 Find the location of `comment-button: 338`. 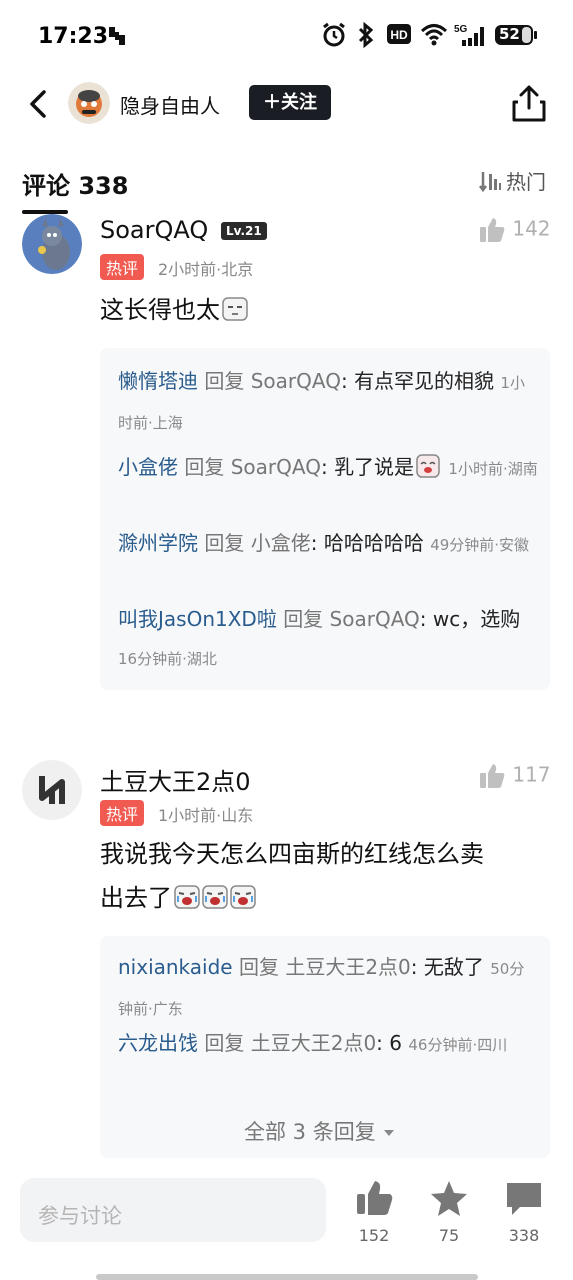

comment-button: 338 is located at coordinates (524, 1214).